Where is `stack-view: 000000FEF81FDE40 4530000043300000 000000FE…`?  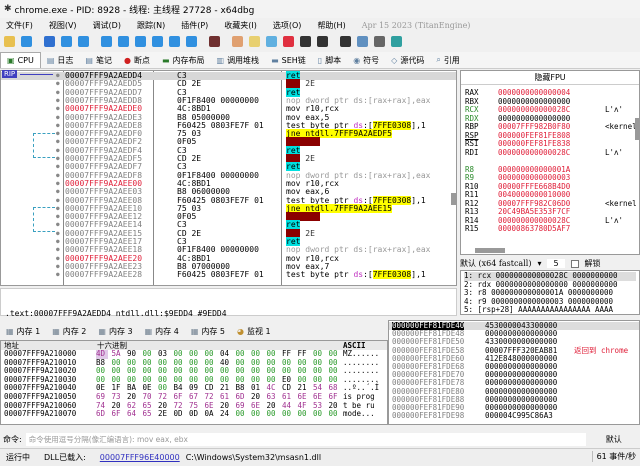
stack-view: 000000FEF81FDE40 4530000043300000 000000FE… is located at coordinates (514, 372).